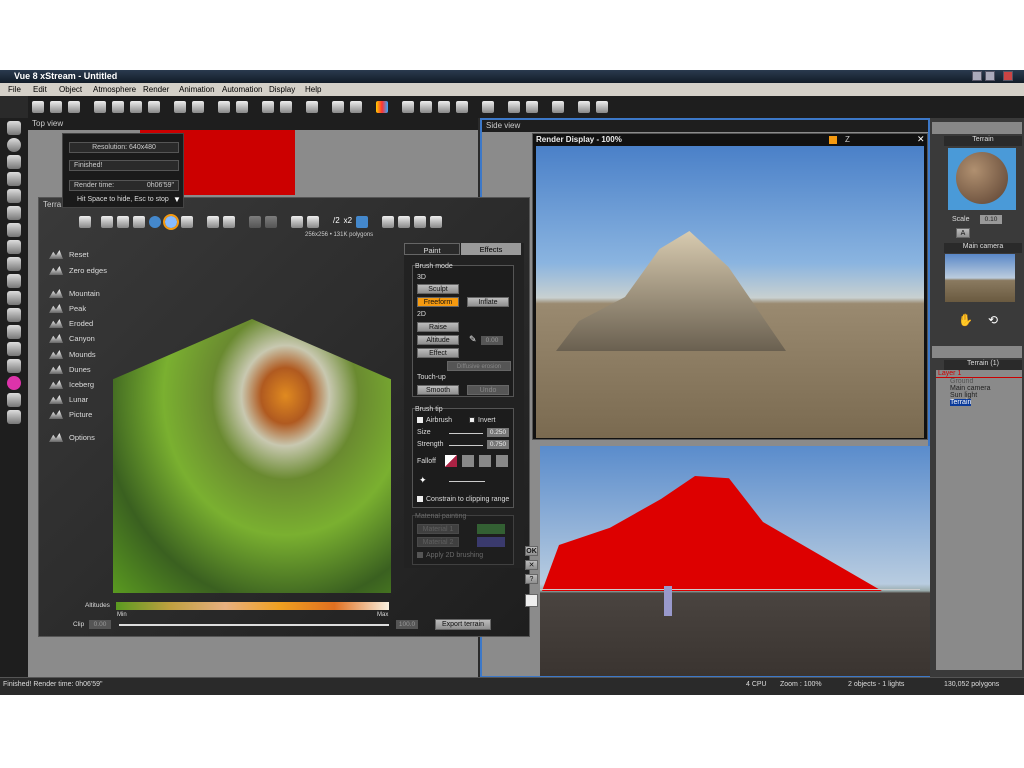 The height and width of the screenshot is (768, 1024). I want to click on terrain-3d-preview, so click(252, 456).